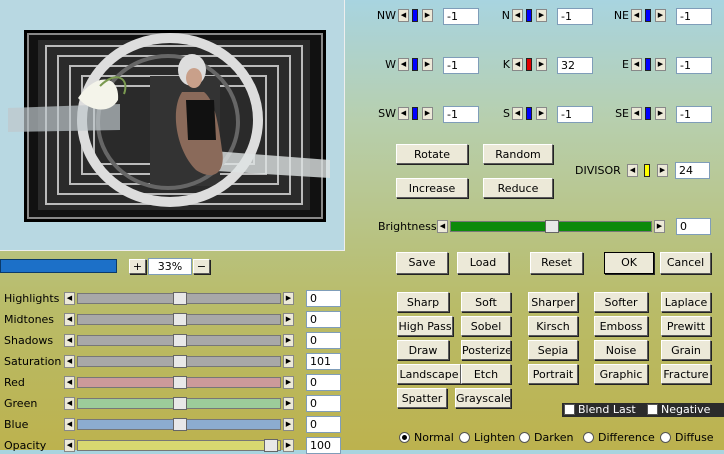  Describe the element at coordinates (483, 398) in the screenshot. I see `preset-grayscale-button: Grayscale` at that location.